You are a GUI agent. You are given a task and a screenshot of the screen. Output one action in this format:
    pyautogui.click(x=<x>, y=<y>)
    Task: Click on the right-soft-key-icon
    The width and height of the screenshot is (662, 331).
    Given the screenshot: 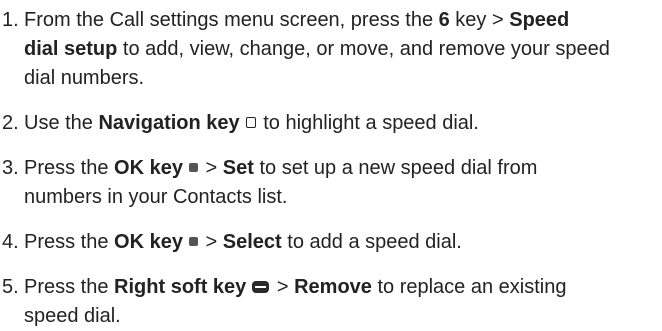 What is the action you would take?
    pyautogui.click(x=261, y=286)
    